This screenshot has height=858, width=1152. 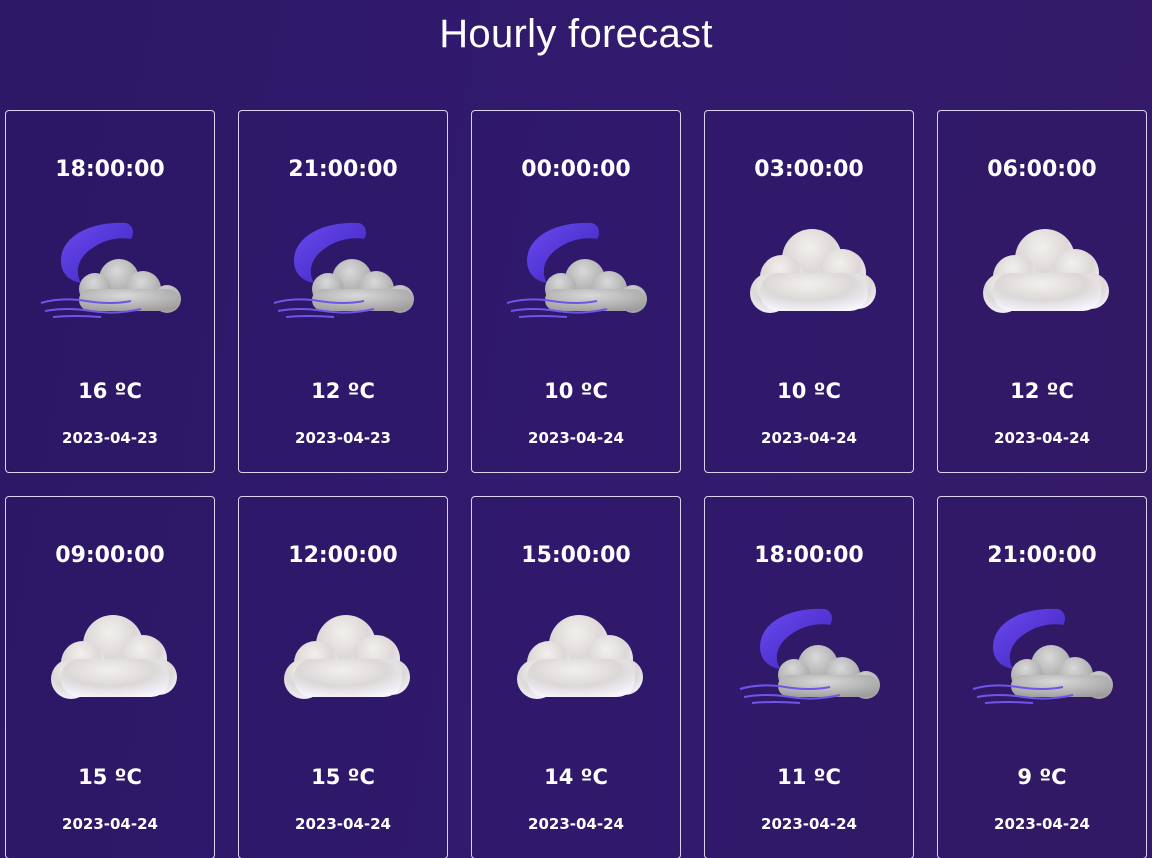 I want to click on forecast-card: 21:00:00 12 ºC 2023-04-23, so click(x=343, y=291).